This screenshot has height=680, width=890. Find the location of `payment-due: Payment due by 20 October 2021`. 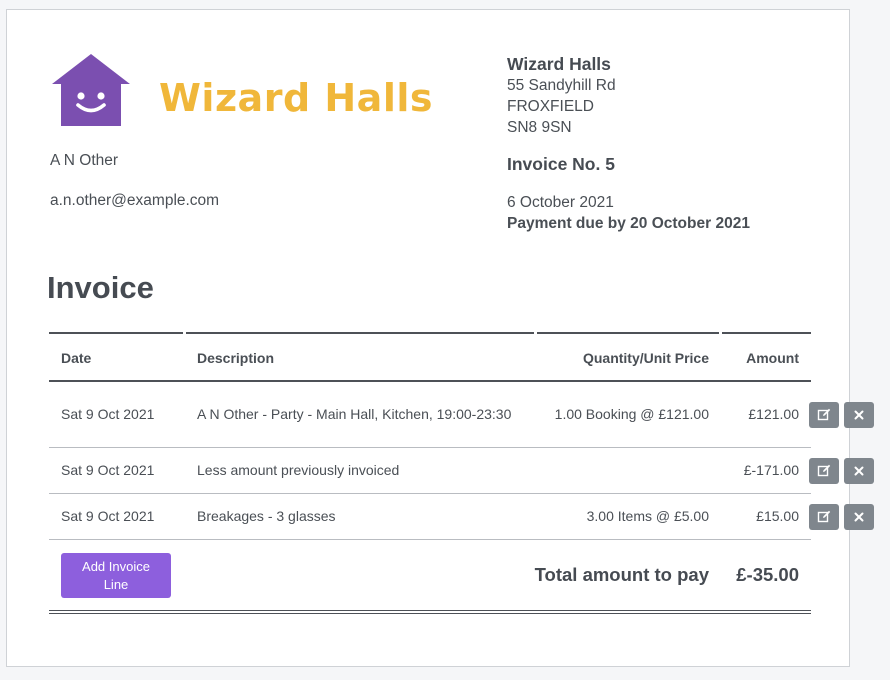

payment-due: Payment due by 20 October 2021 is located at coordinates (628, 223).